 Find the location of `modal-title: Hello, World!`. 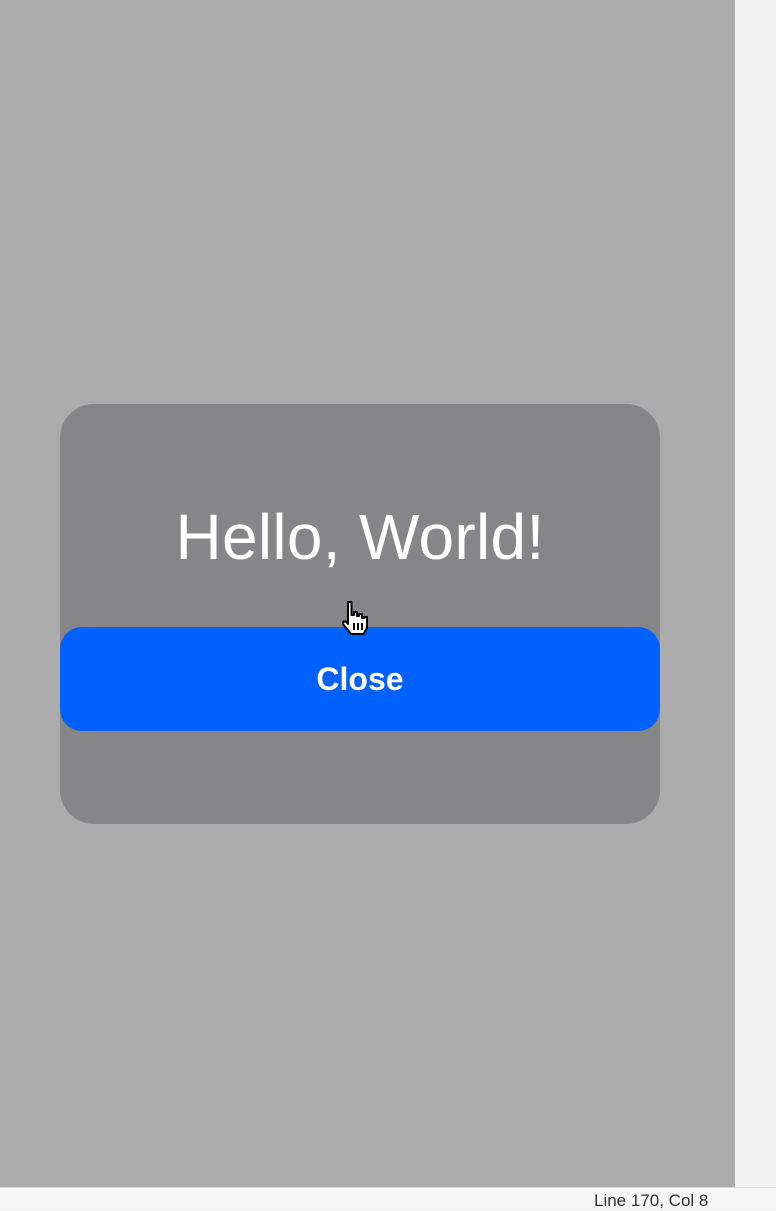

modal-title: Hello, World! is located at coordinates (360, 537).